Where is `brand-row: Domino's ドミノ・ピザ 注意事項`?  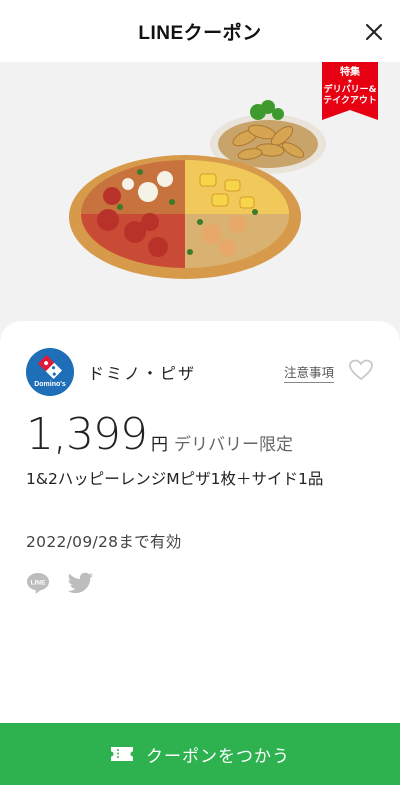
brand-row: Domino's ドミノ・ピザ 注意事項 is located at coordinates (201, 372).